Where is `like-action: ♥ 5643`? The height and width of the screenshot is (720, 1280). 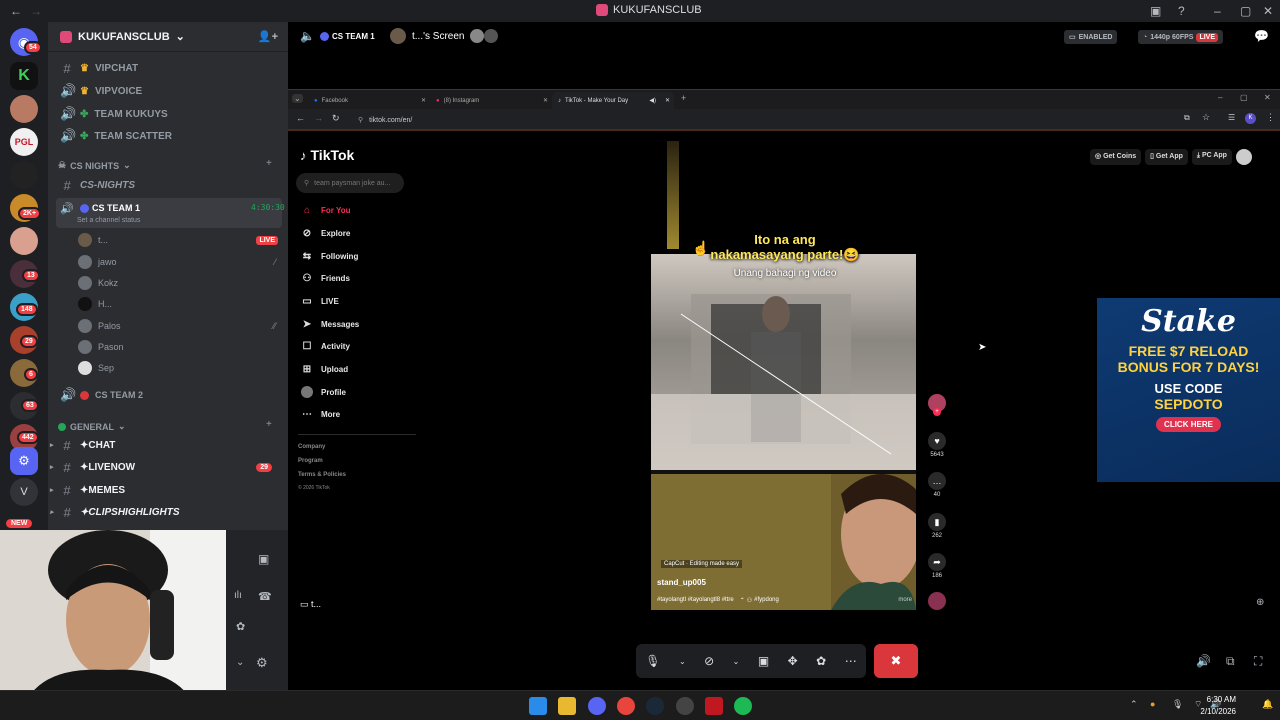
like-action: ♥ 5643 is located at coordinates (937, 445).